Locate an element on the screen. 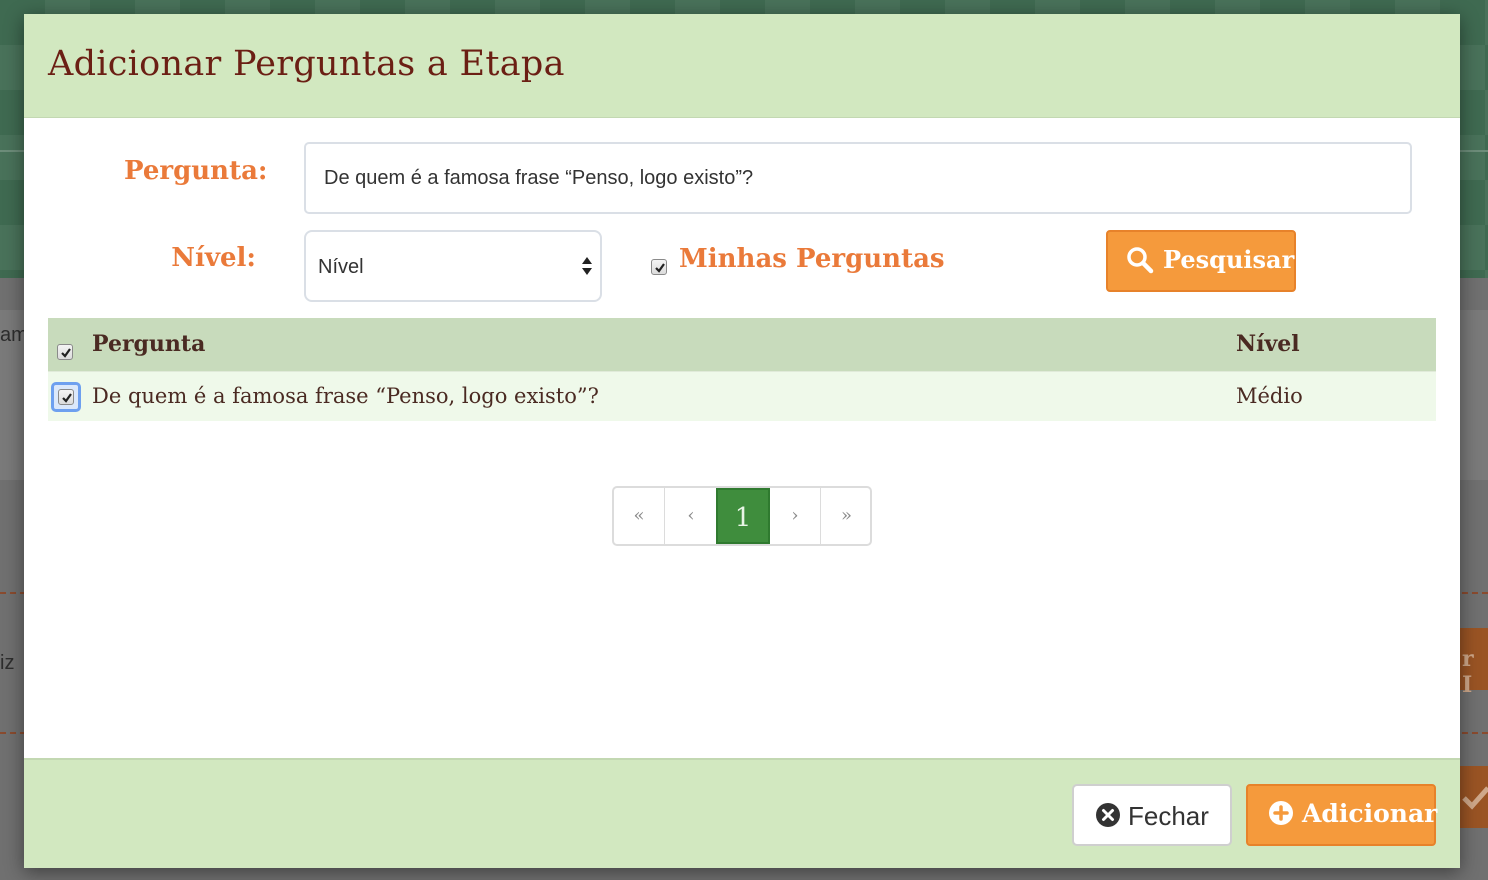 The width and height of the screenshot is (1488, 880). select-arrows-icon is located at coordinates (587, 266).